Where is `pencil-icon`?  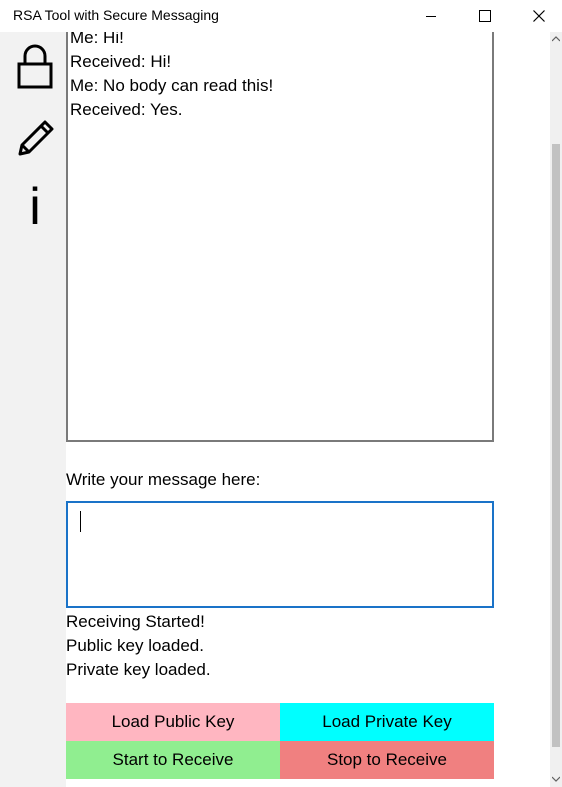 pencil-icon is located at coordinates (36, 138).